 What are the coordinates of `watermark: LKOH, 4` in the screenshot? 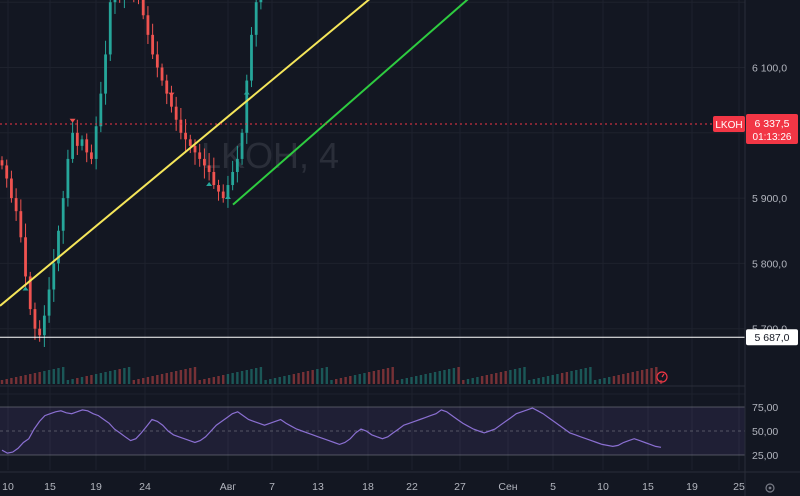 It's located at (270, 155).